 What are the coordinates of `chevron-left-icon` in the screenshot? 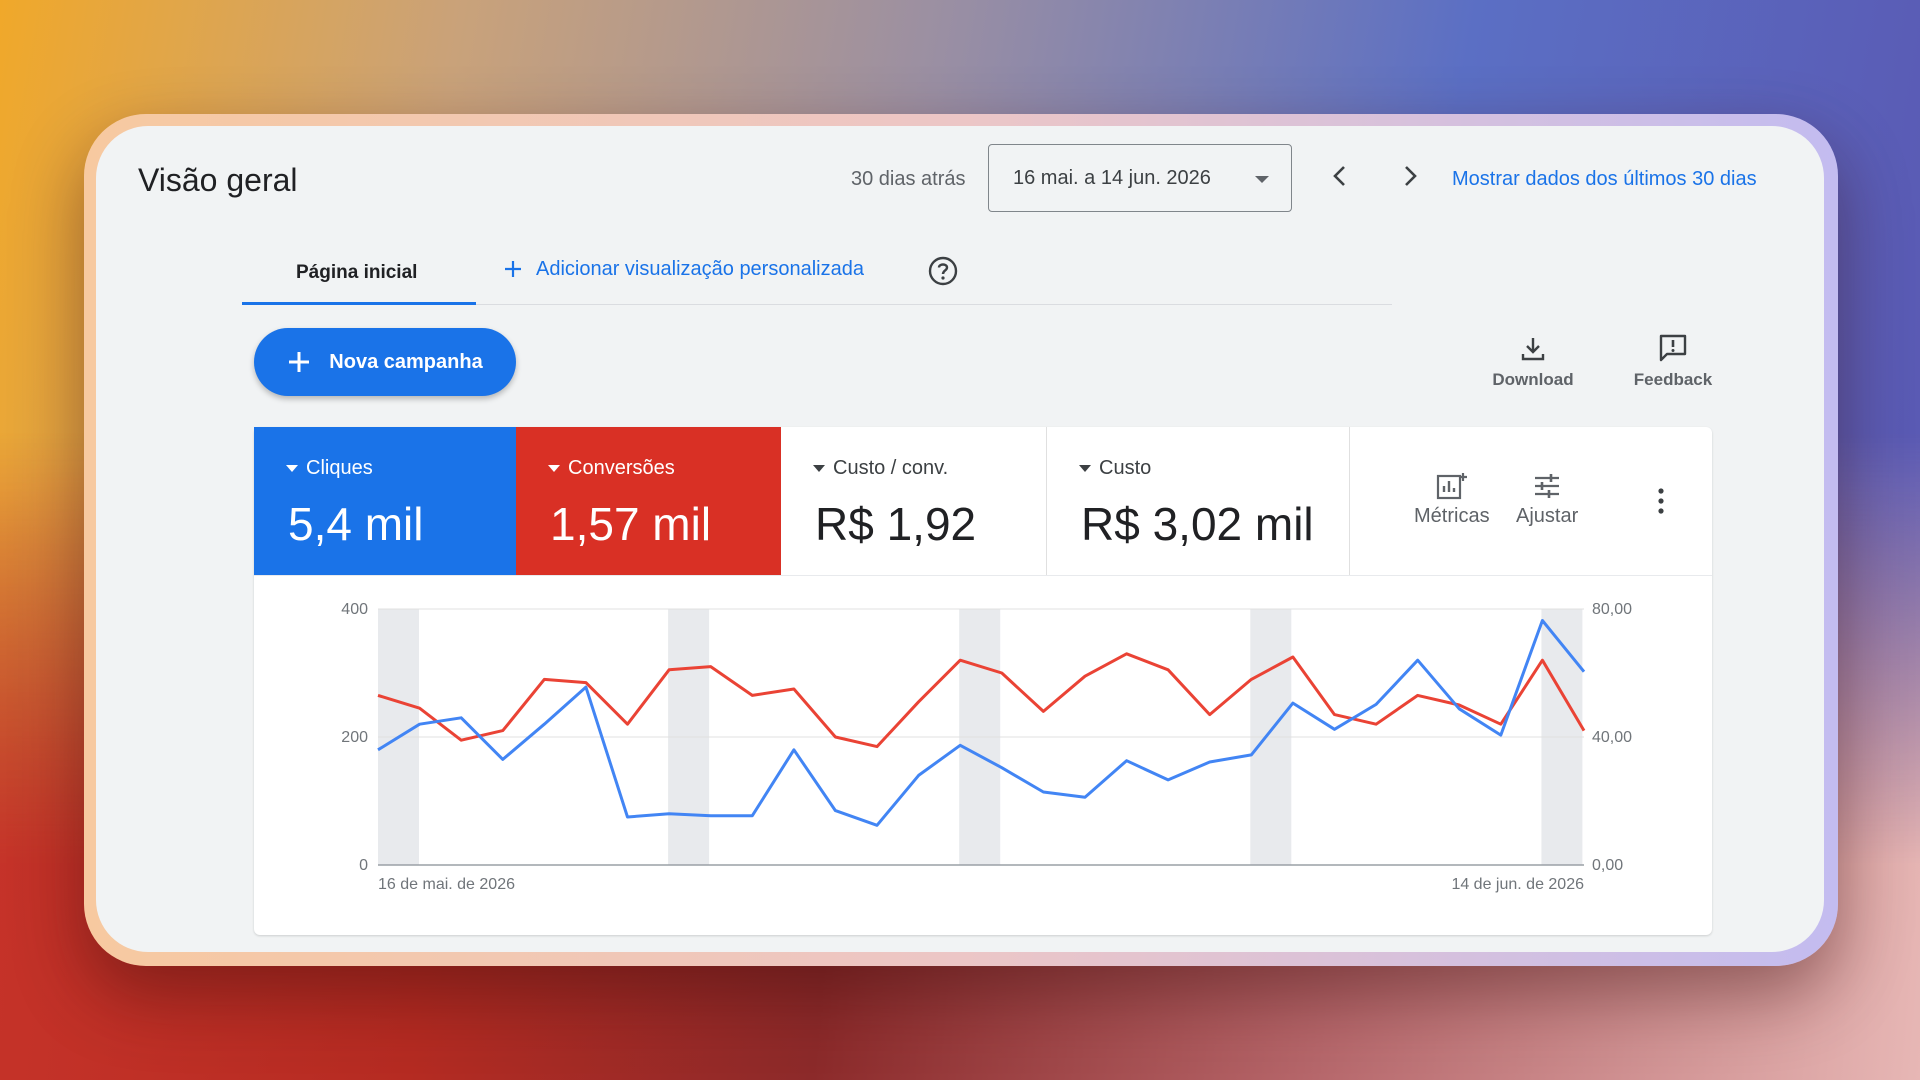 It's located at (1339, 176).